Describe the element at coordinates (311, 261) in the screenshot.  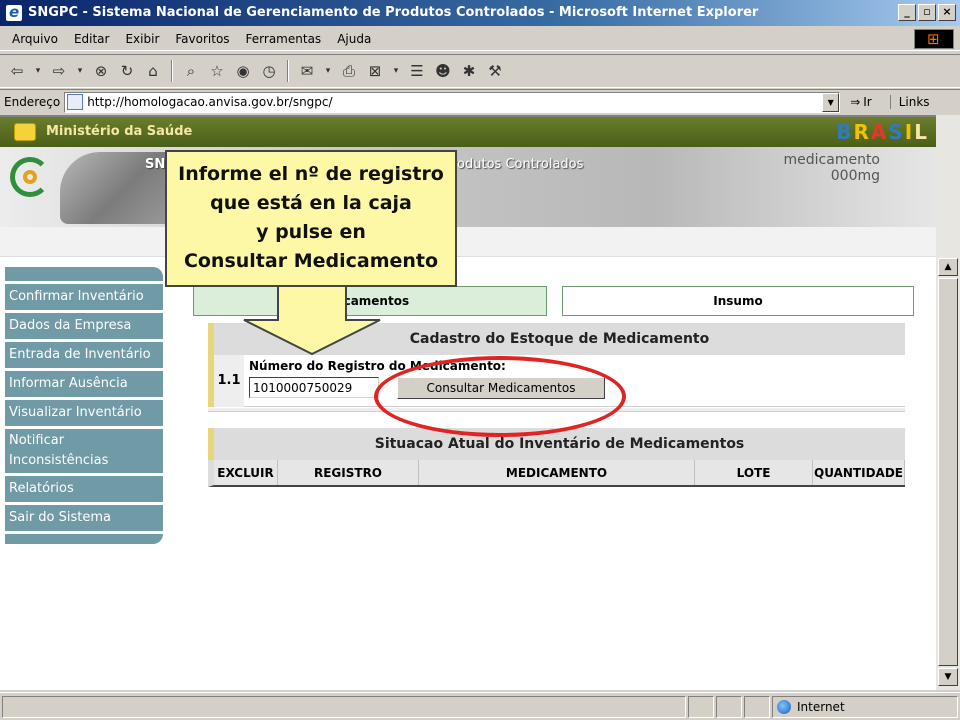
I see `callout-line-4: Consultar Medicamento` at that location.